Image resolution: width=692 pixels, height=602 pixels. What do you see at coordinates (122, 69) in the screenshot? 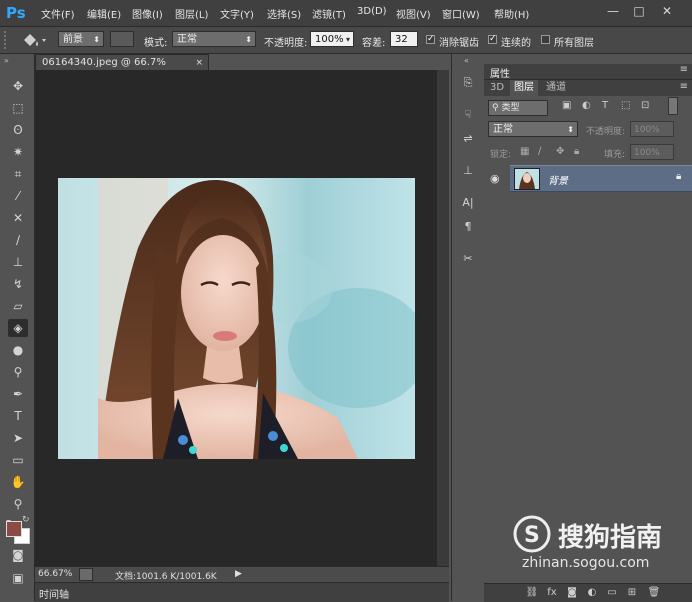
I see `document-tab: 06164340.jpeg @ 66.7%(RGB/8#) ×` at bounding box center [122, 69].